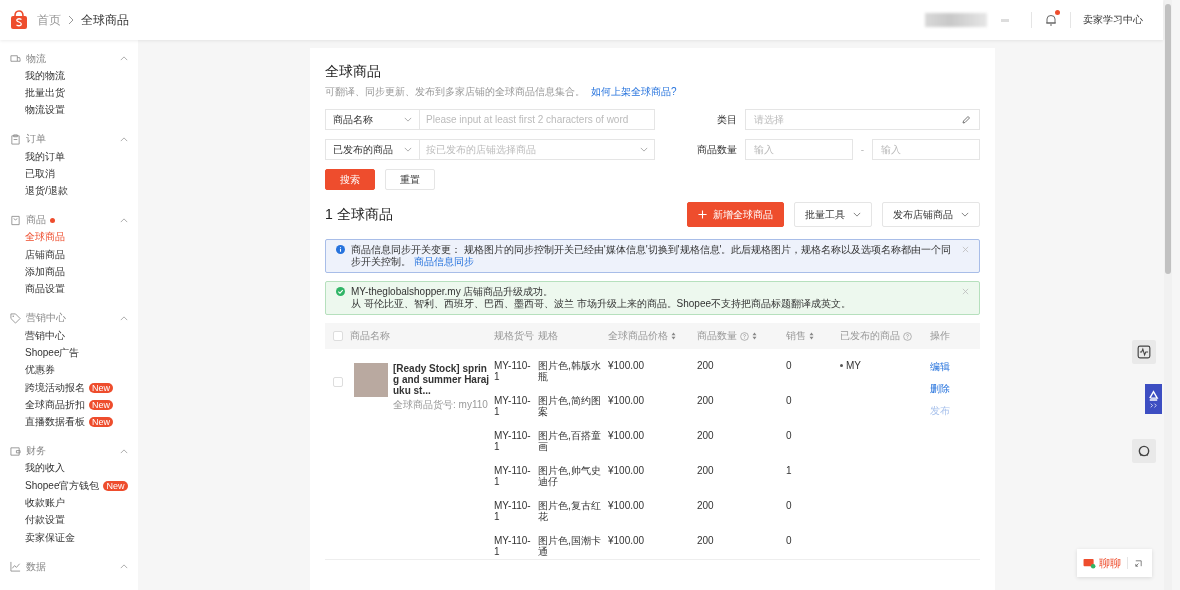 Image resolution: width=1180 pixels, height=590 pixels. Describe the element at coordinates (337, 382) in the screenshot. I see `row-checkbox` at that location.